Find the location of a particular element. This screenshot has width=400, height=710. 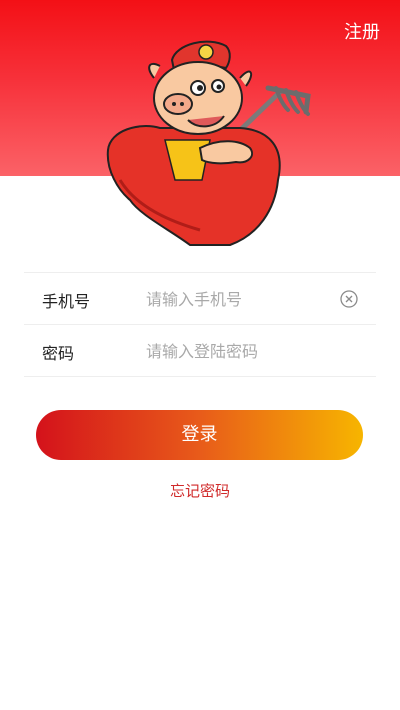

login-form: 手机号 密码 is located at coordinates (200, 324).